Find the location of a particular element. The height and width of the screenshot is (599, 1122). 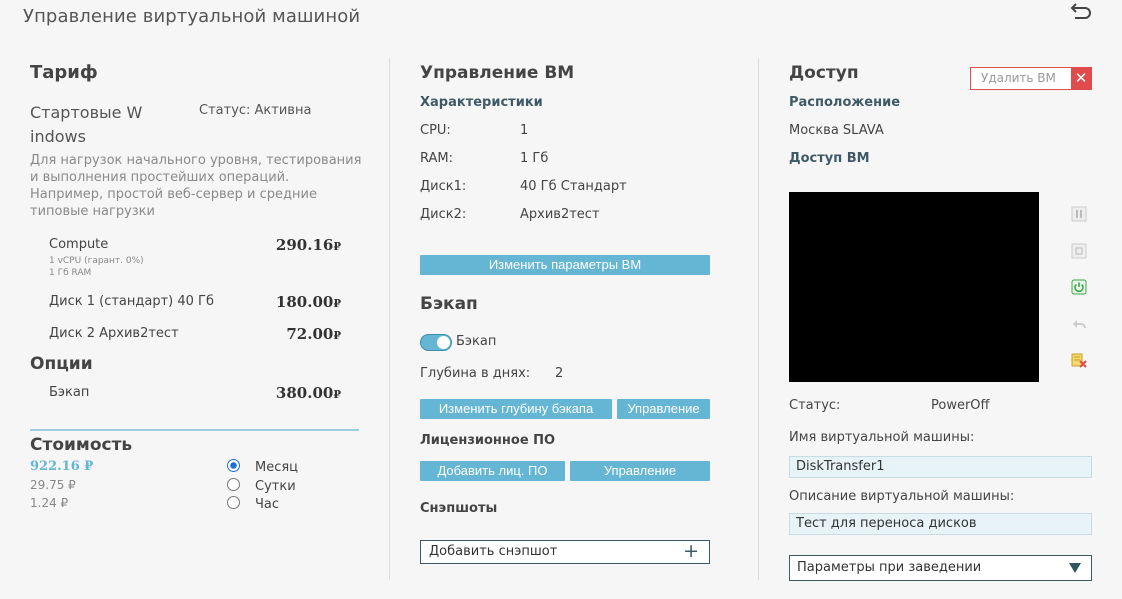

close-icon: ✕ is located at coordinates (1081, 78).